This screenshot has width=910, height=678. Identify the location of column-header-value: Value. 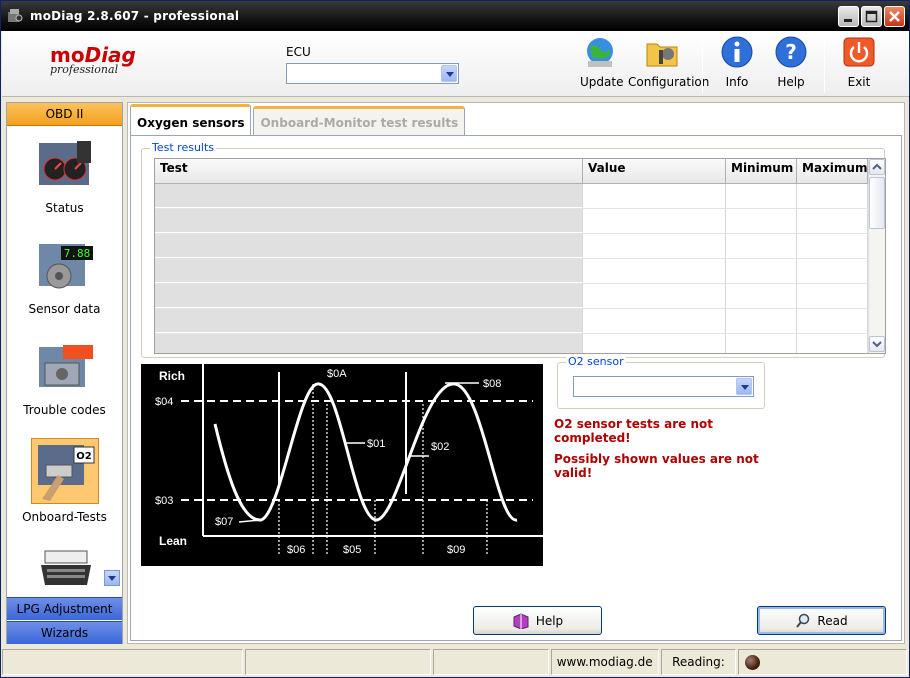
(654, 171).